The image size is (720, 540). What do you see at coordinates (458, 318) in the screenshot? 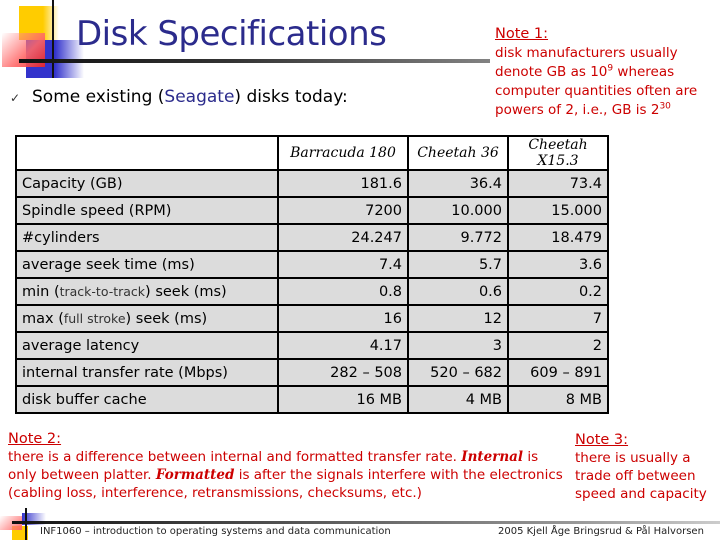
I see `cell-value: 12` at bounding box center [458, 318].